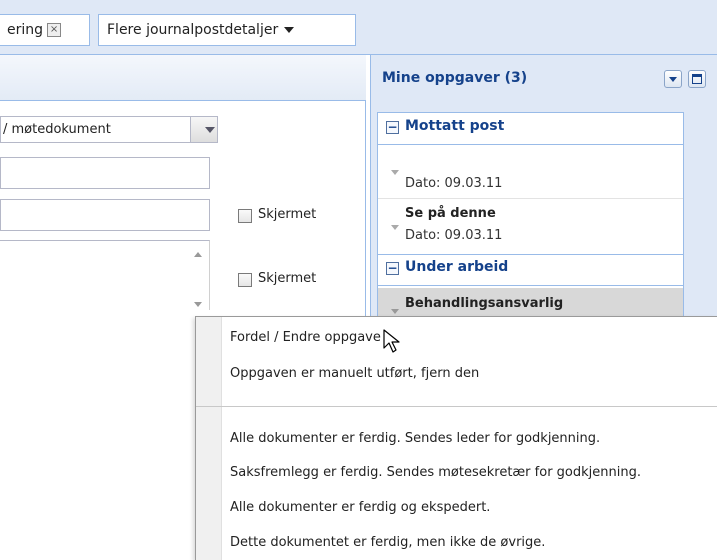 The height and width of the screenshot is (560, 717). I want to click on document-type-dropdown-button, so click(203, 129).